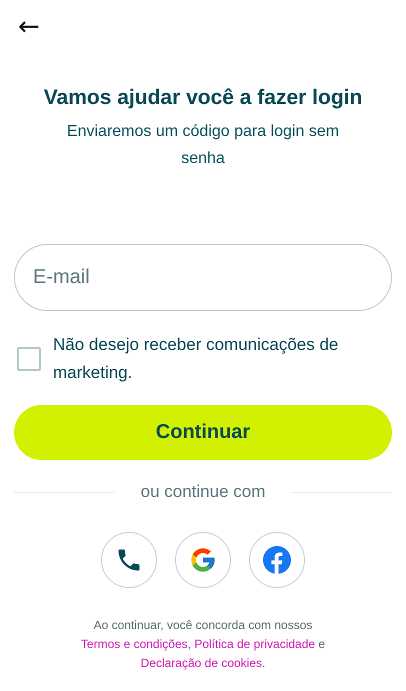 The image size is (406, 691). I want to click on checkbox-label: Não desejo receber comunicações de marketing., so click(196, 359).